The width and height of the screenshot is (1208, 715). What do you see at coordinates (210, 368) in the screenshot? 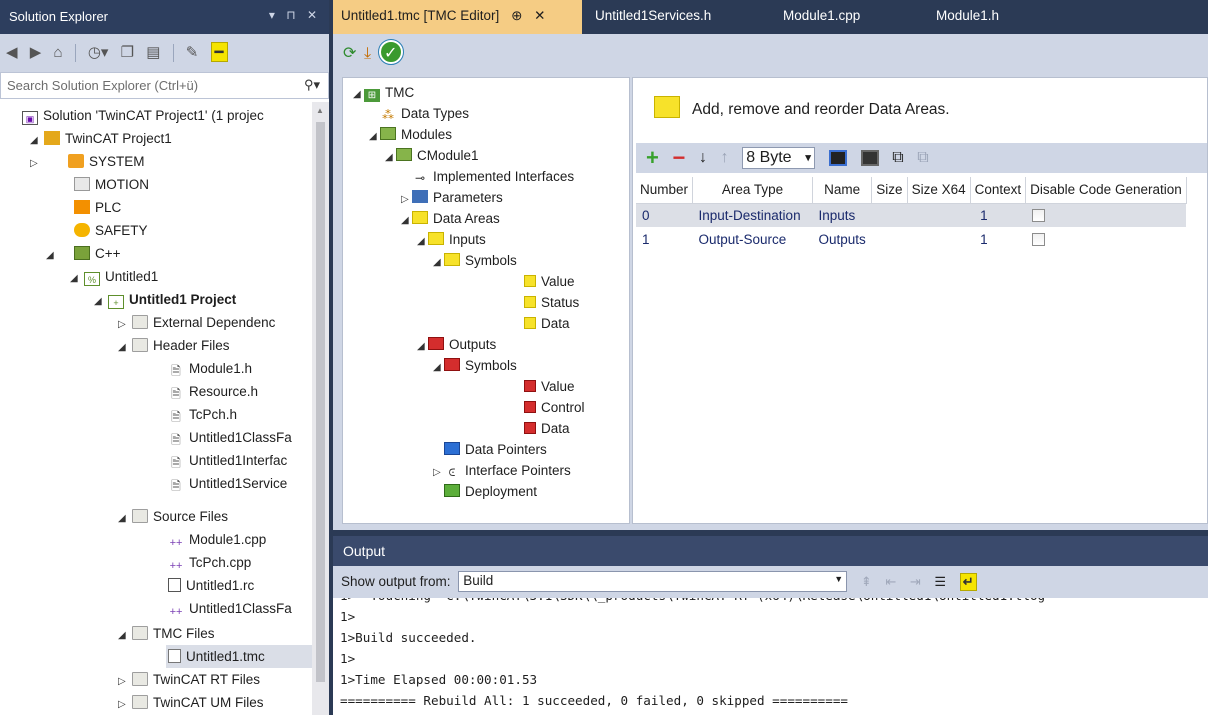
I see `tree-item-module1-h: 🗎 Module1.h` at bounding box center [210, 368].